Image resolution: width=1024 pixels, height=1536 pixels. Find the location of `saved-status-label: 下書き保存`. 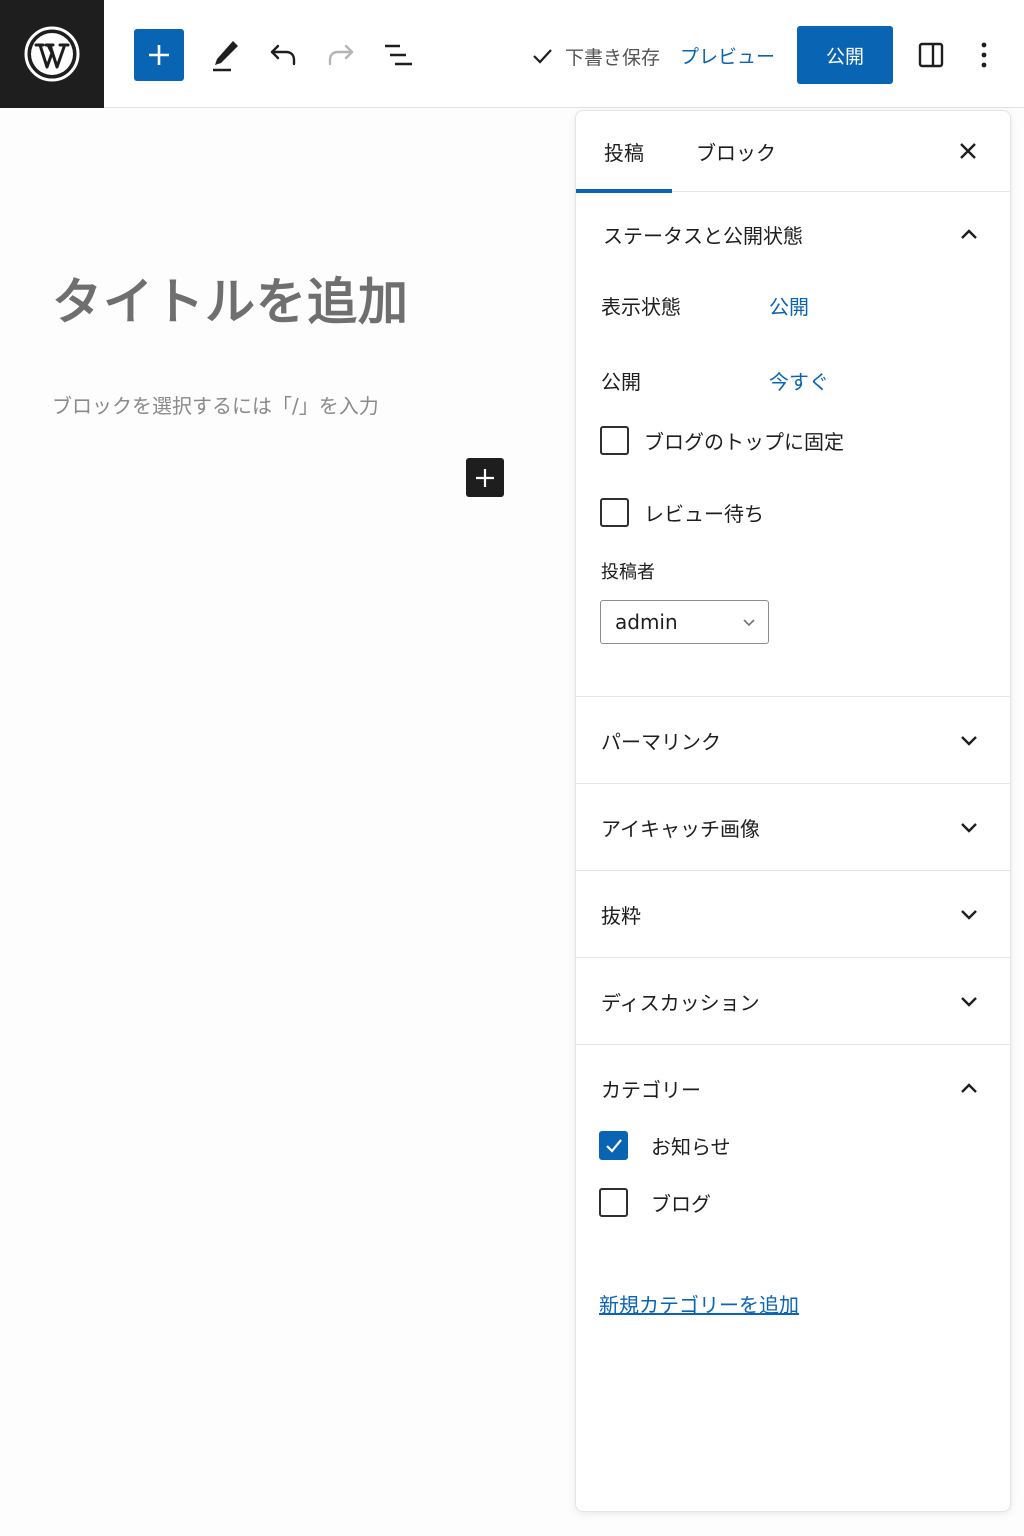

saved-status-label: 下書き保存 is located at coordinates (613, 57).